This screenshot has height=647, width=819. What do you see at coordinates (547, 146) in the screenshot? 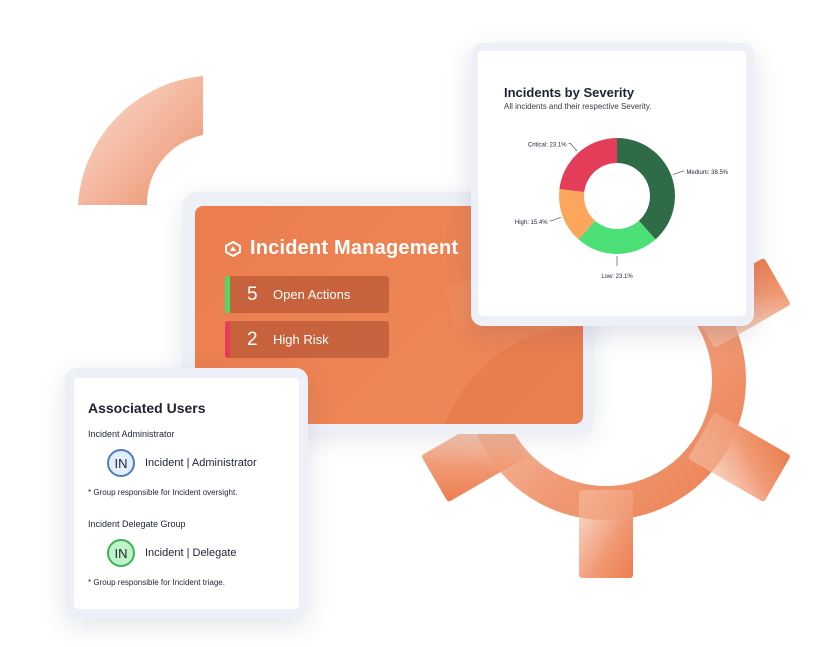
I see `donut-label-critical: Critical: 23.1%` at bounding box center [547, 146].